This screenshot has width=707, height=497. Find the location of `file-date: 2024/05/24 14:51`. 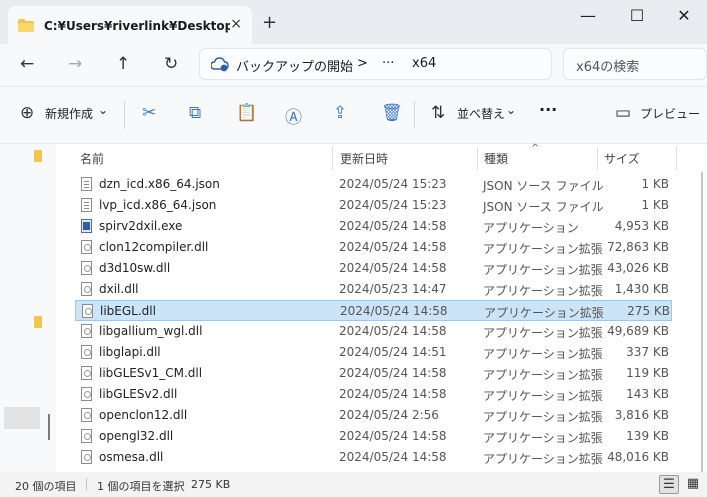

file-date: 2024/05/24 14:51 is located at coordinates (393, 352).